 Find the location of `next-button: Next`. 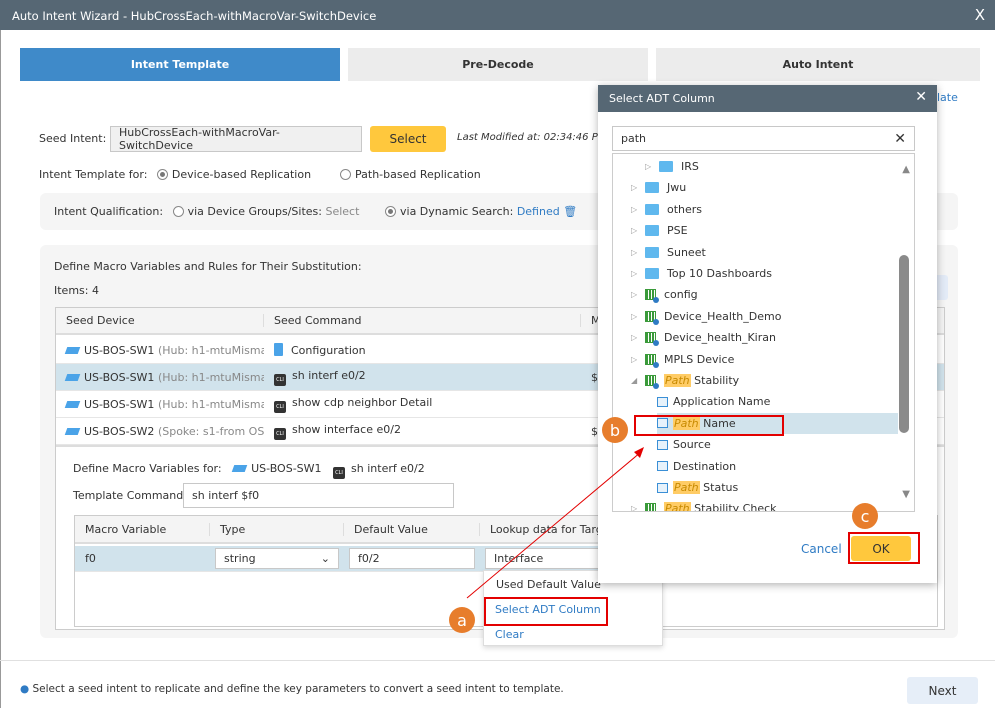

next-button: Next is located at coordinates (942, 690).